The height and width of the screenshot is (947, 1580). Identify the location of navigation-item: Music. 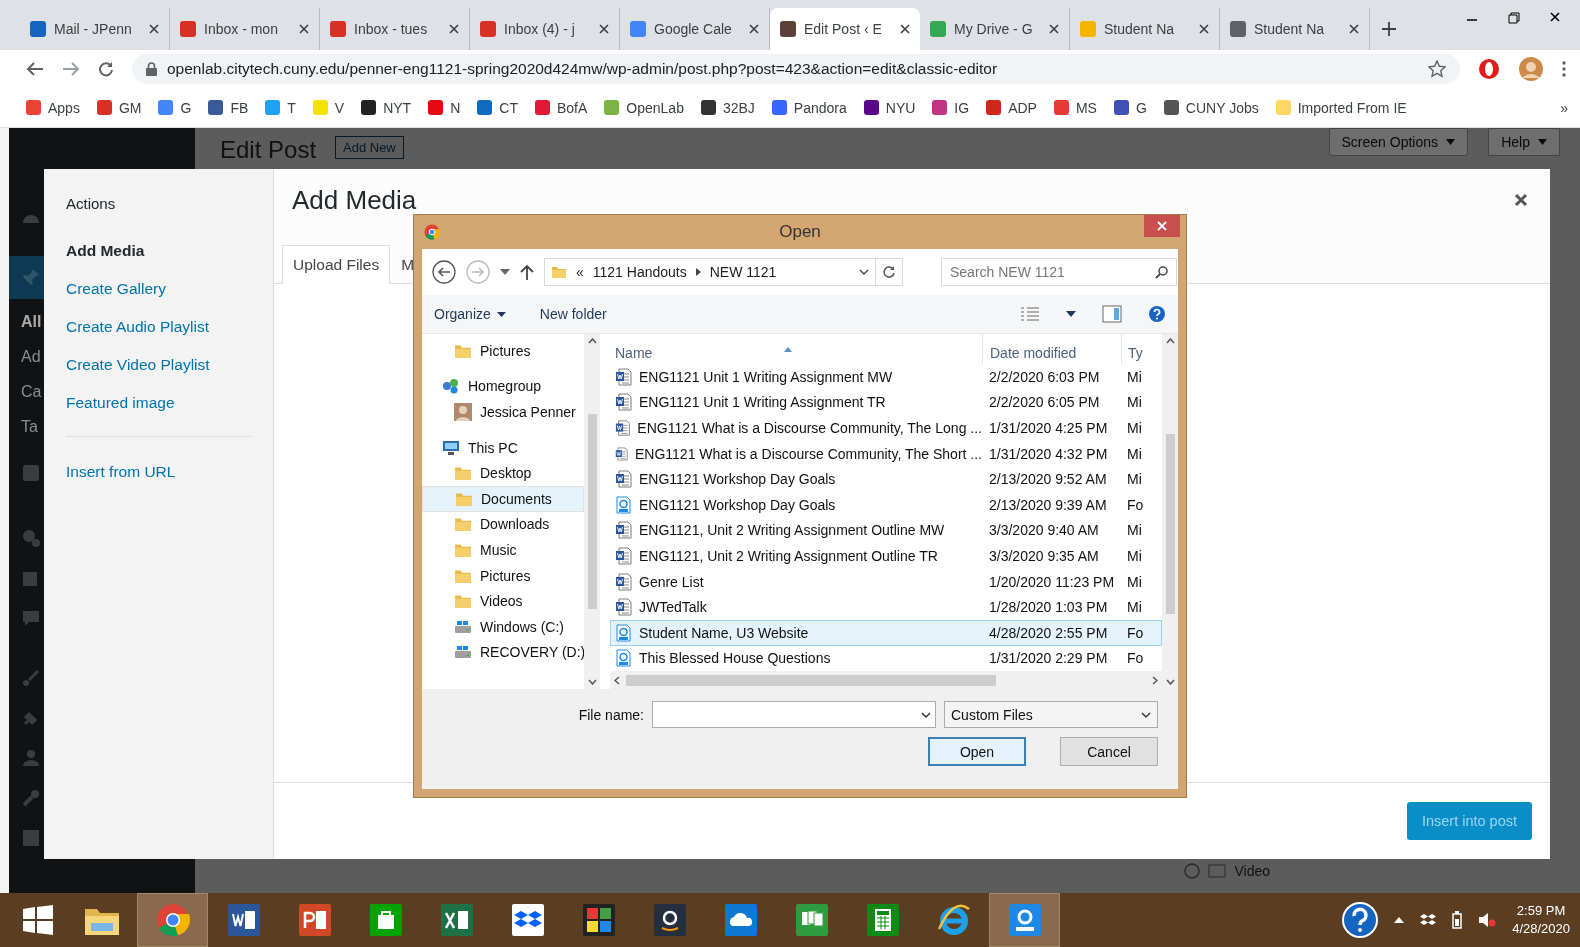
(503, 550).